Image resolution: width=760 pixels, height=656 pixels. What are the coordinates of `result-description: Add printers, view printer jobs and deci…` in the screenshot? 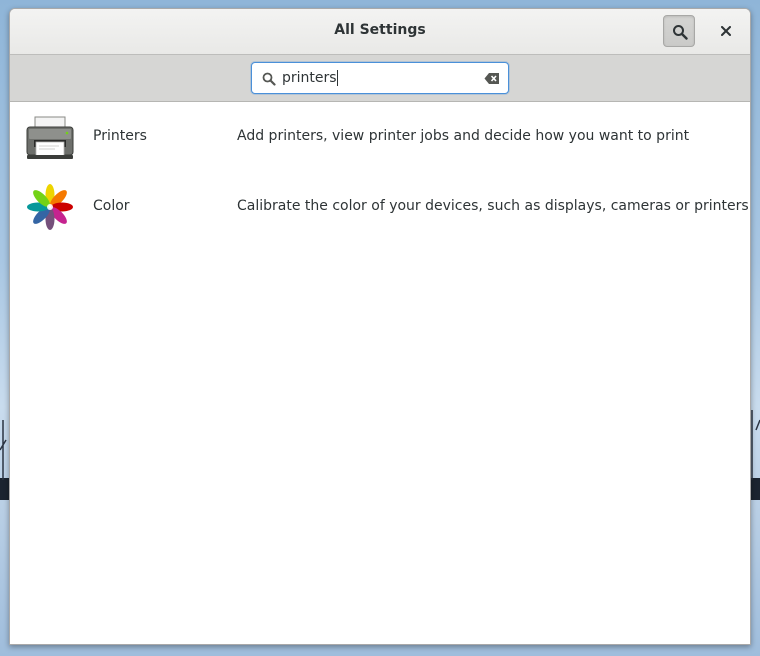 It's located at (463, 136).